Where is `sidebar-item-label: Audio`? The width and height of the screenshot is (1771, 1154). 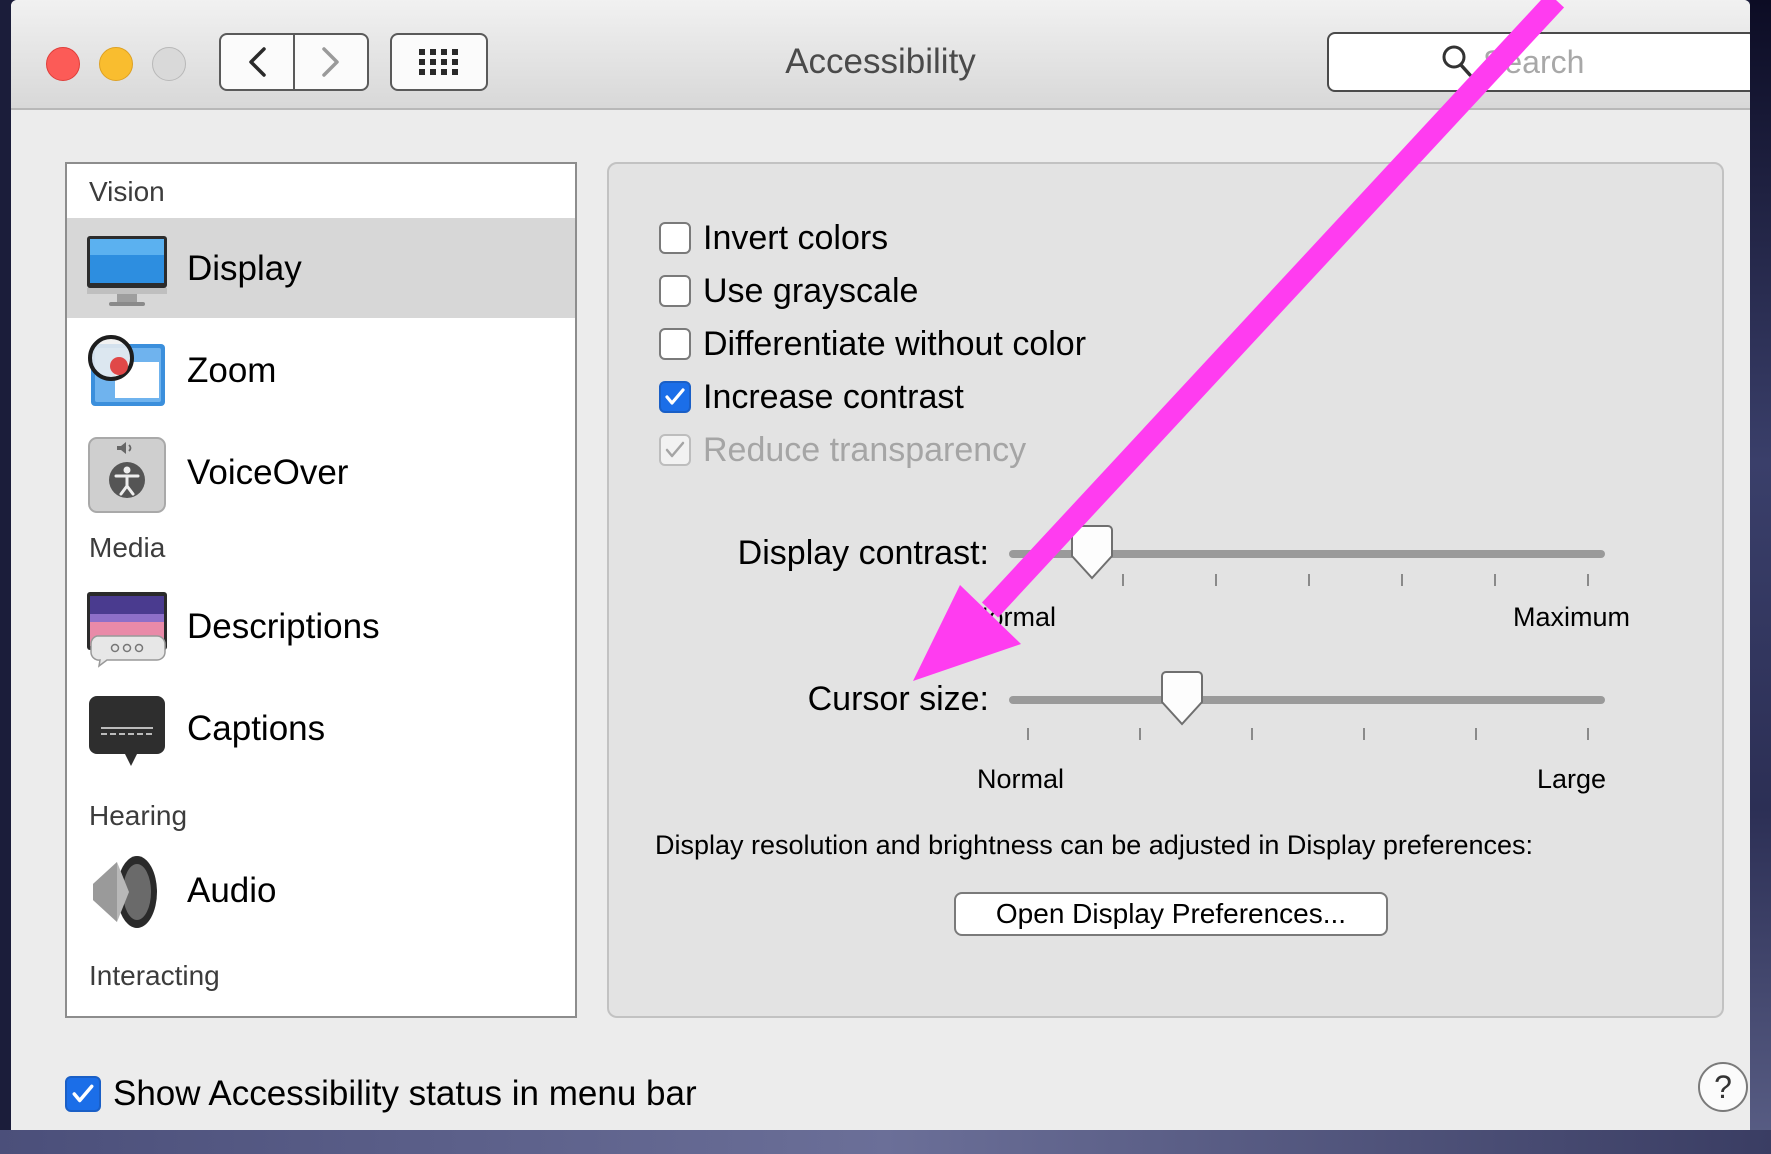 sidebar-item-label: Audio is located at coordinates (232, 890).